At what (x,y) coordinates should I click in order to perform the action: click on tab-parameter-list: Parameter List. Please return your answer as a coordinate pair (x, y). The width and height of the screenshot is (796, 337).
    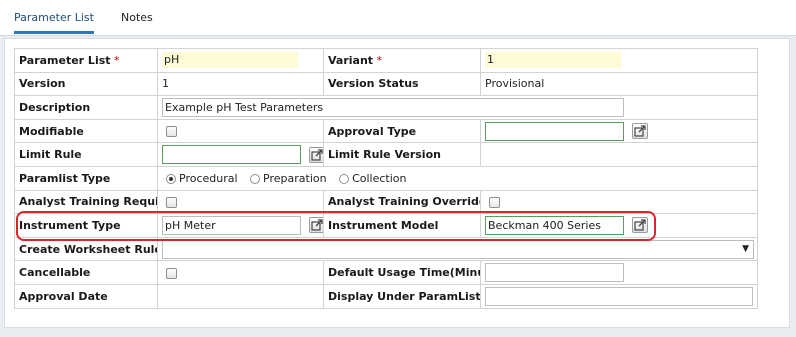
    Looking at the image, I should click on (54, 22).